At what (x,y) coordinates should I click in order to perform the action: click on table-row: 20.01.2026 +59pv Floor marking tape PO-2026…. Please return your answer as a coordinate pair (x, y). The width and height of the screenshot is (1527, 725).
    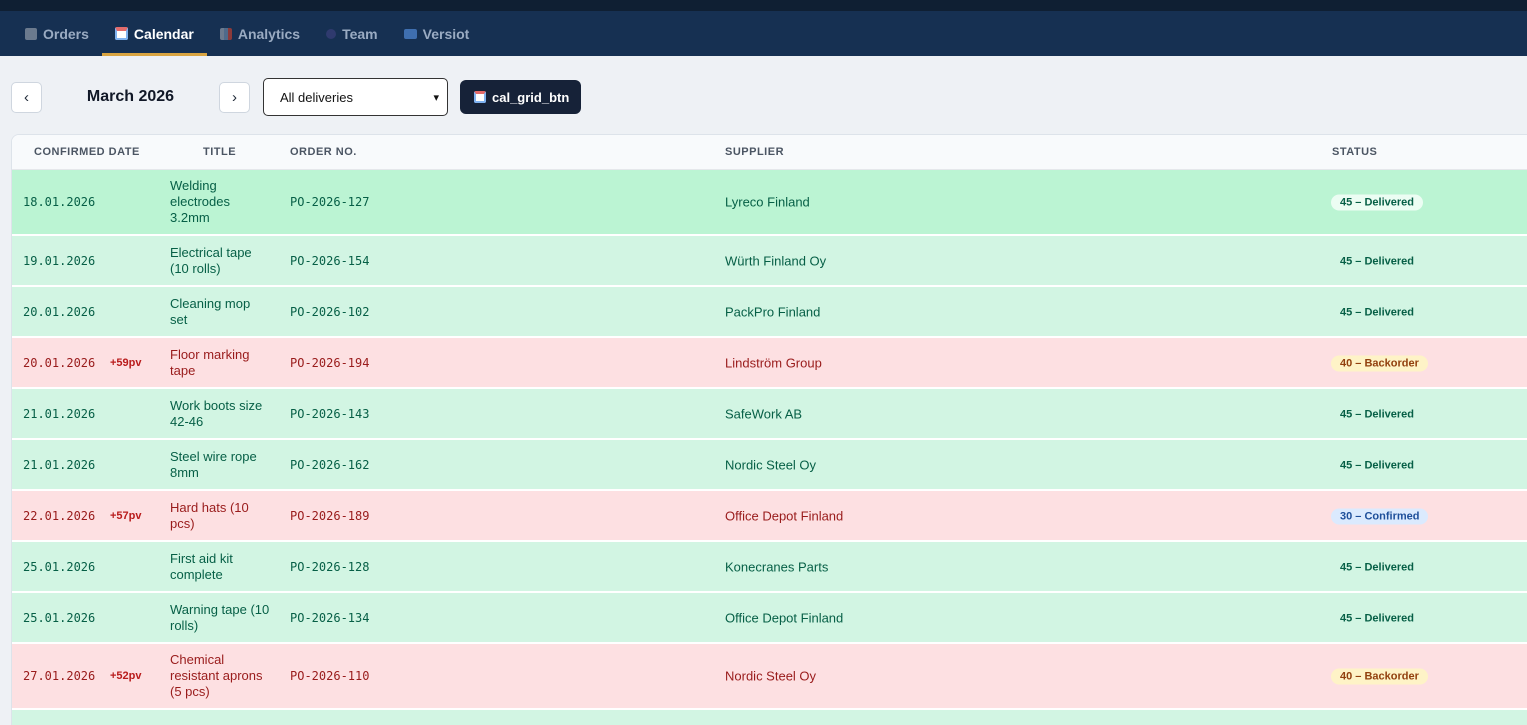
    Looking at the image, I should click on (769, 363).